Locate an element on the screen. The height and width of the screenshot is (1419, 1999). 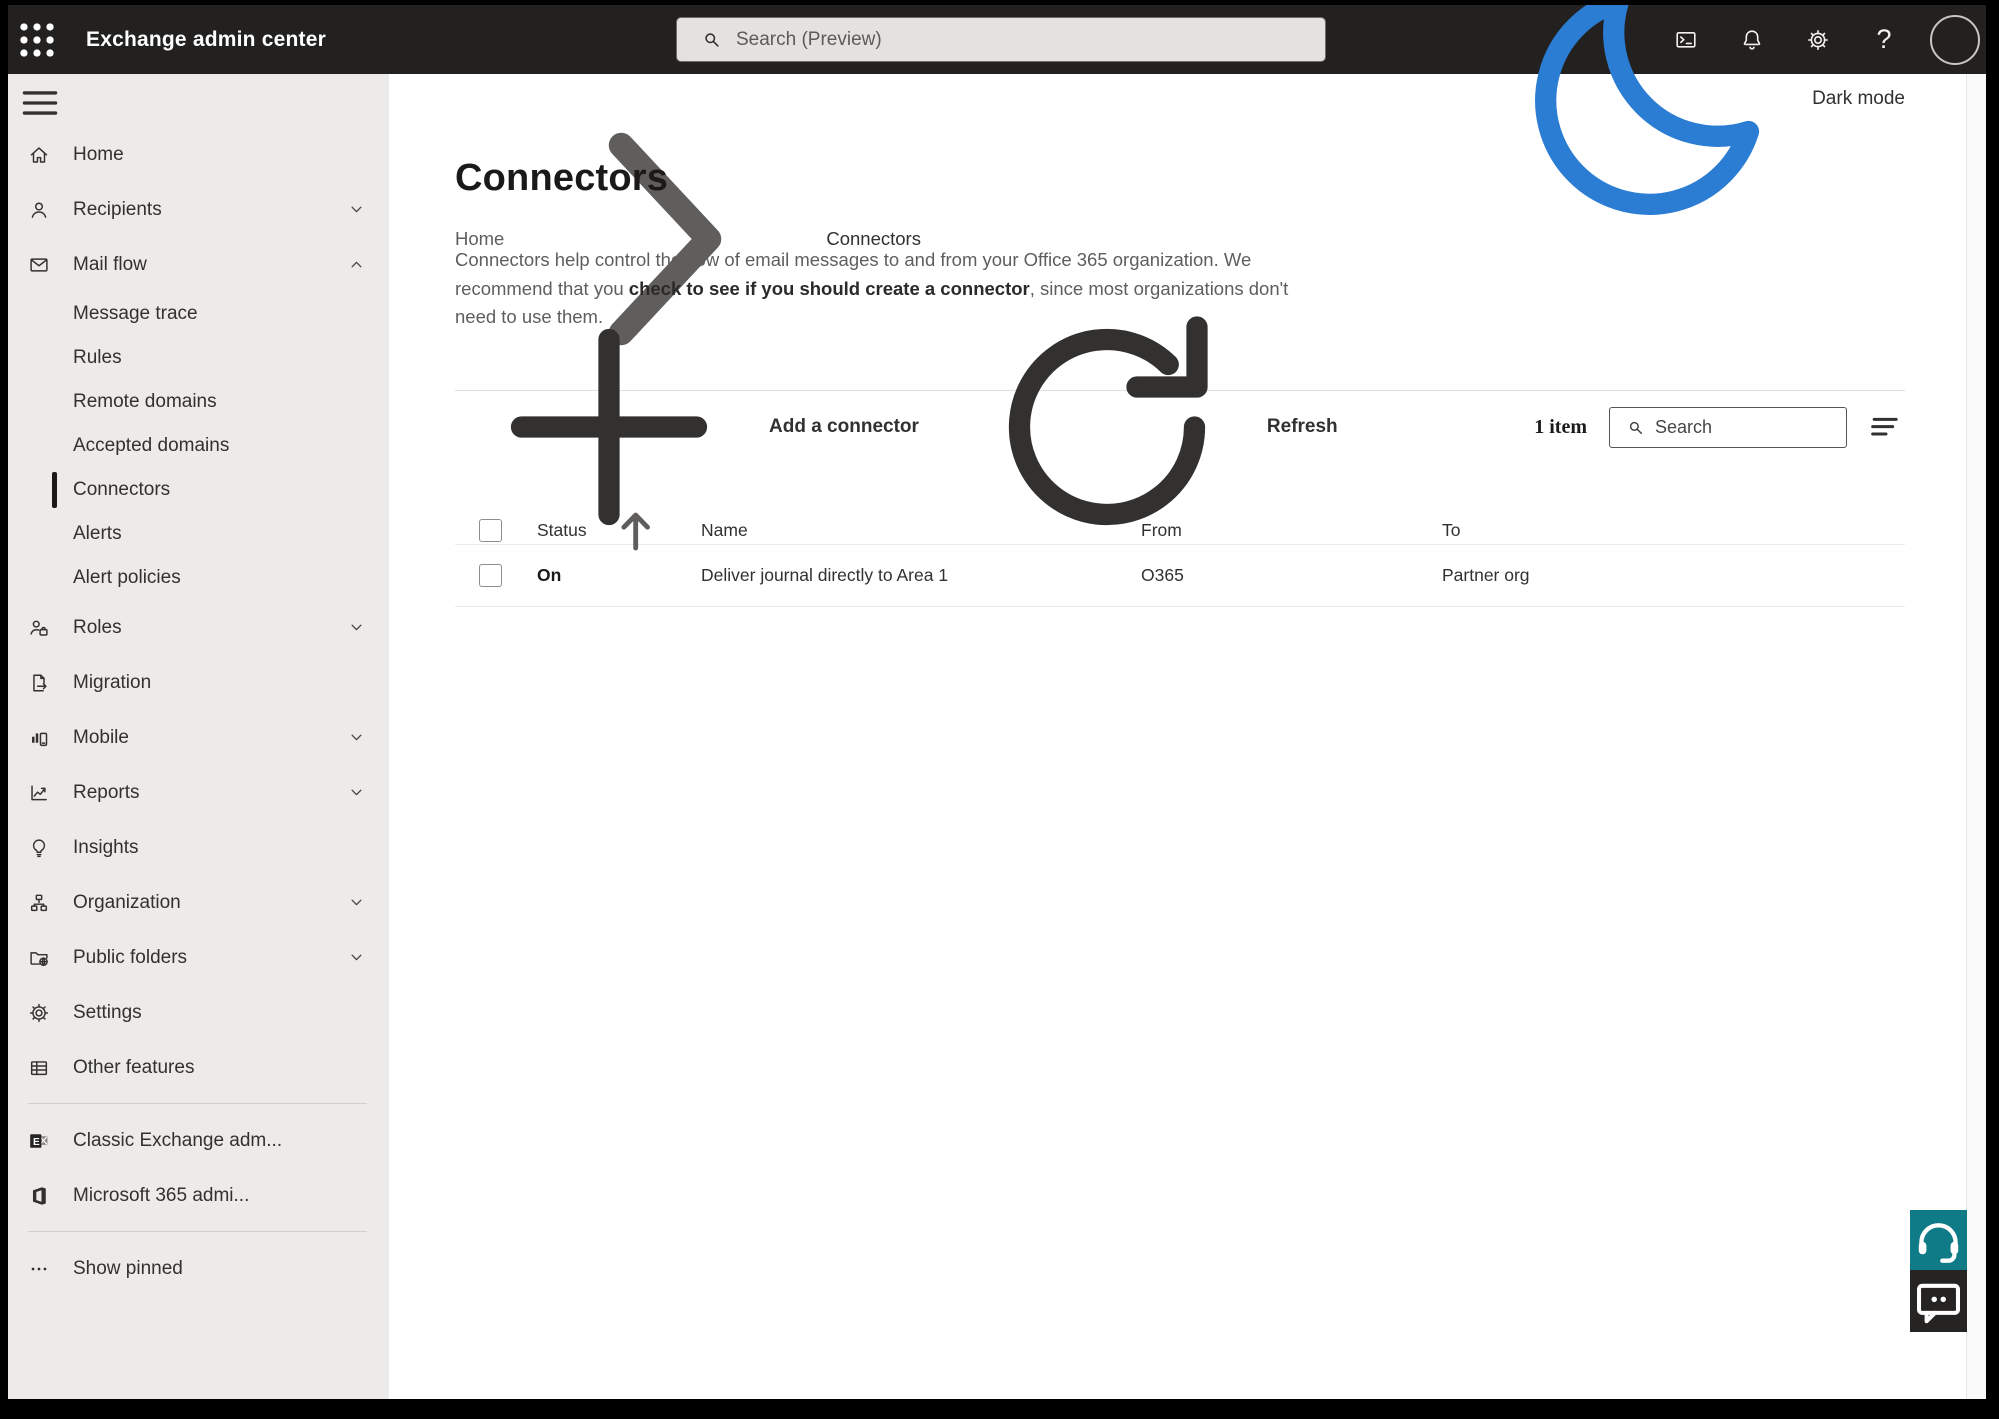
sidebar-item-rules: Rules is located at coordinates (198, 358).